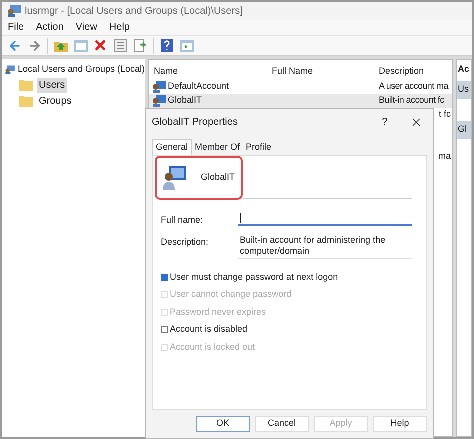 The image size is (474, 439). What do you see at coordinates (400, 424) in the screenshot?
I see `dialog-button: Help` at bounding box center [400, 424].